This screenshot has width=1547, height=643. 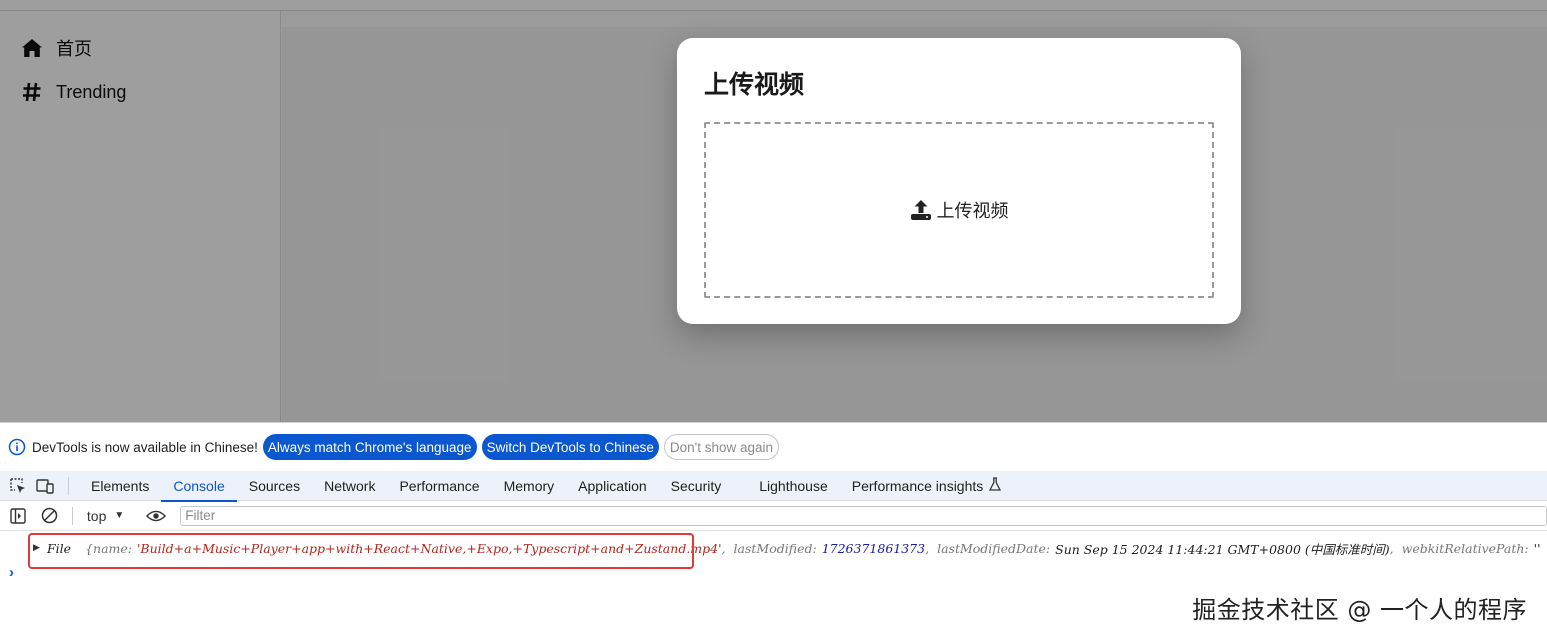 I want to click on tab-label: Performance insights, so click(x=917, y=485).